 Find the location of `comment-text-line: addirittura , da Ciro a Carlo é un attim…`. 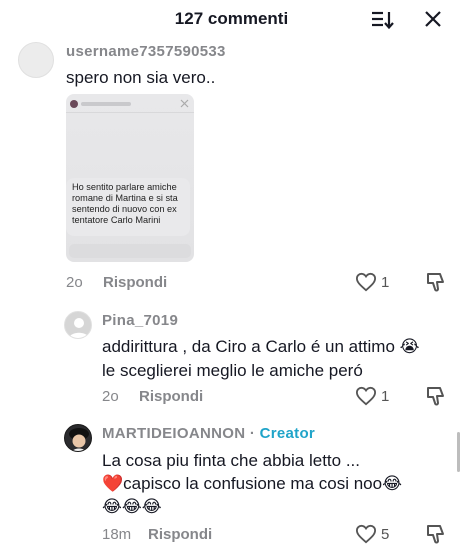

comment-text-line: addirittura , da Ciro a Carlo é un attim… is located at coordinates (261, 346).